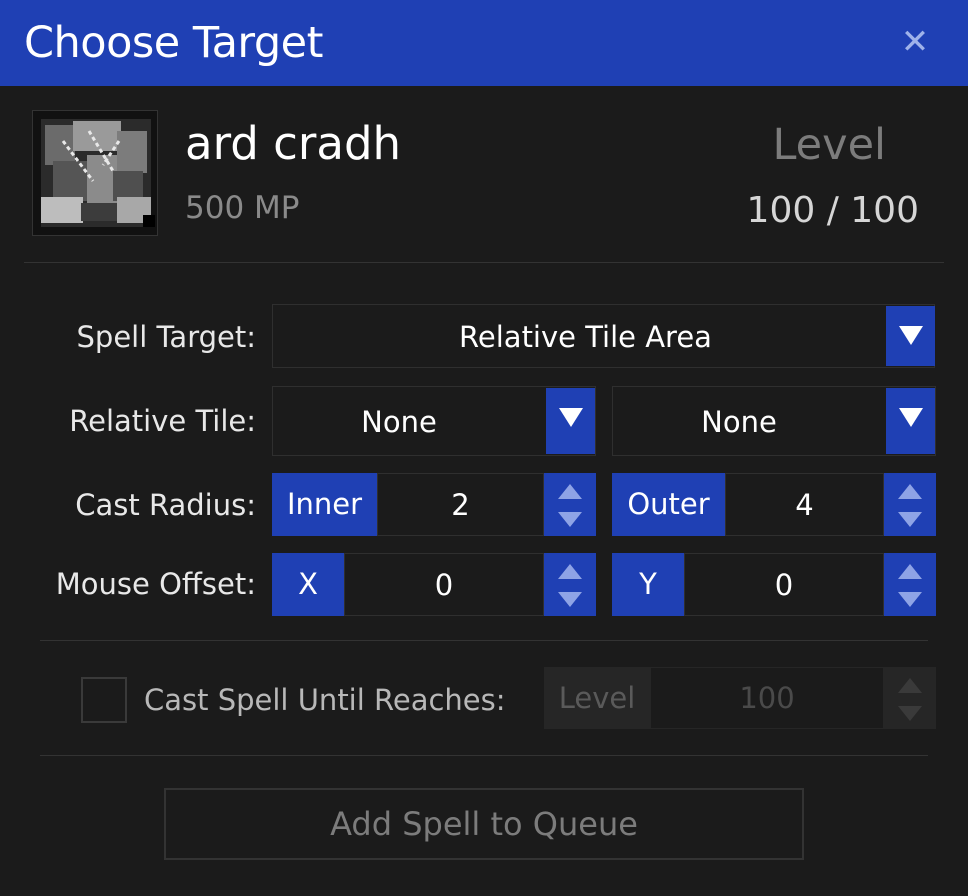  I want to click on offset-x-input: 0, so click(444, 584).